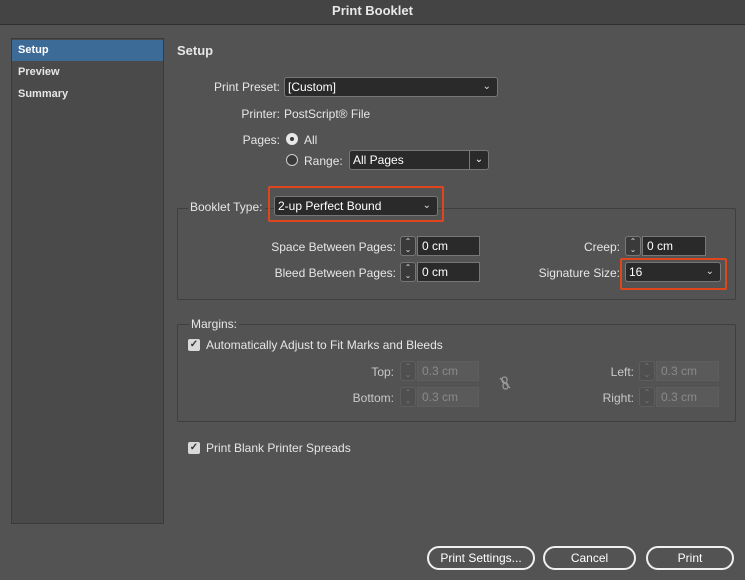  What do you see at coordinates (87, 72) in the screenshot?
I see `sidebar-item-preview: Preview` at bounding box center [87, 72].